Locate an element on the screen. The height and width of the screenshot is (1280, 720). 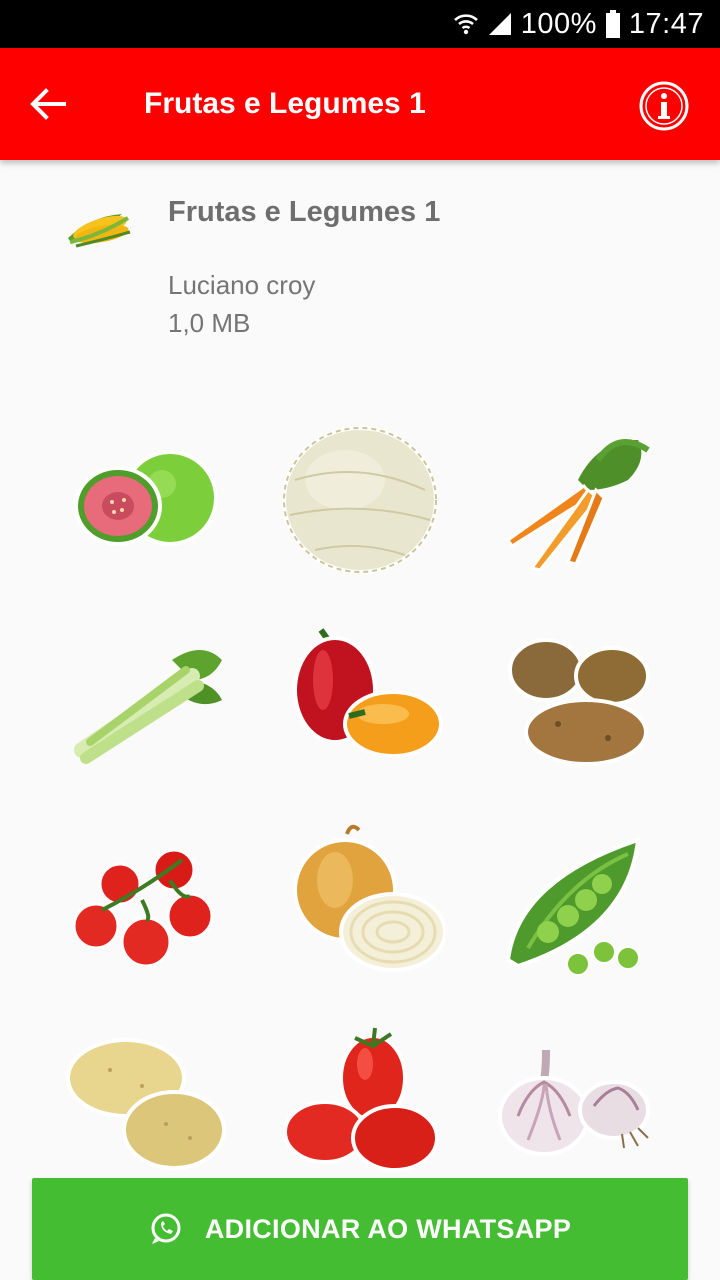
corn-icon is located at coordinates (99, 231).